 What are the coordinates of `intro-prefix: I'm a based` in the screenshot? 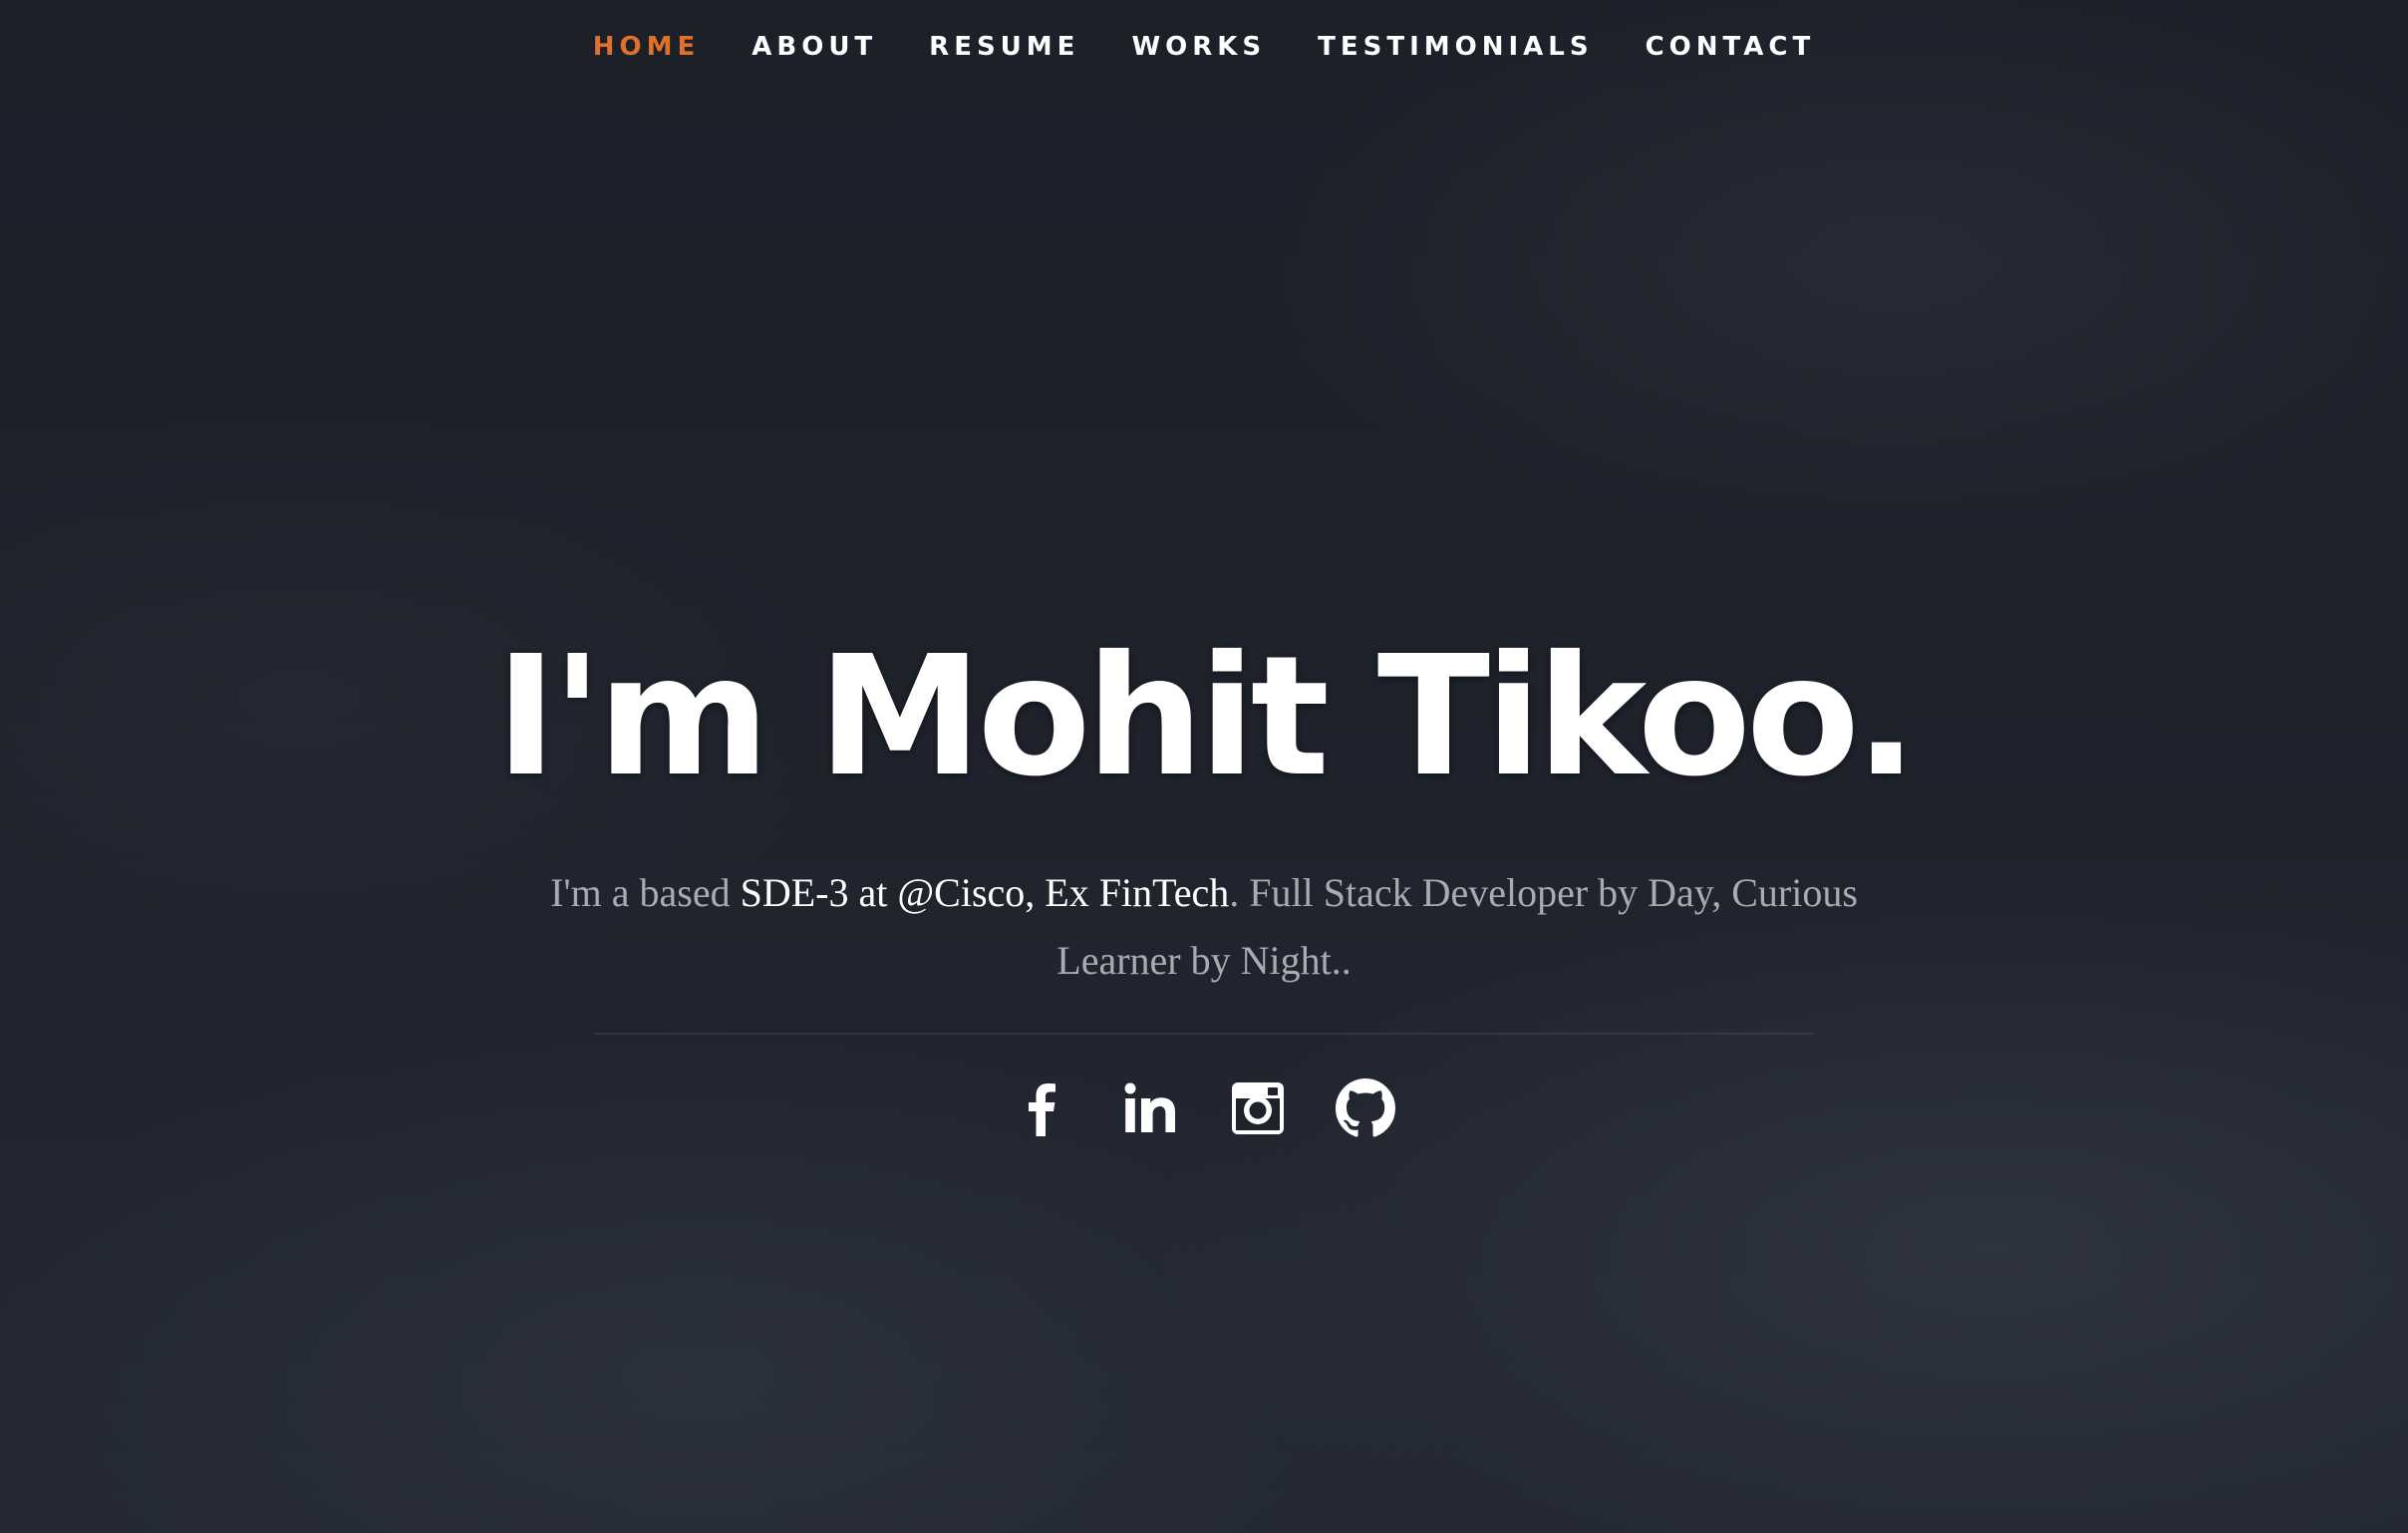 It's located at (645, 892).